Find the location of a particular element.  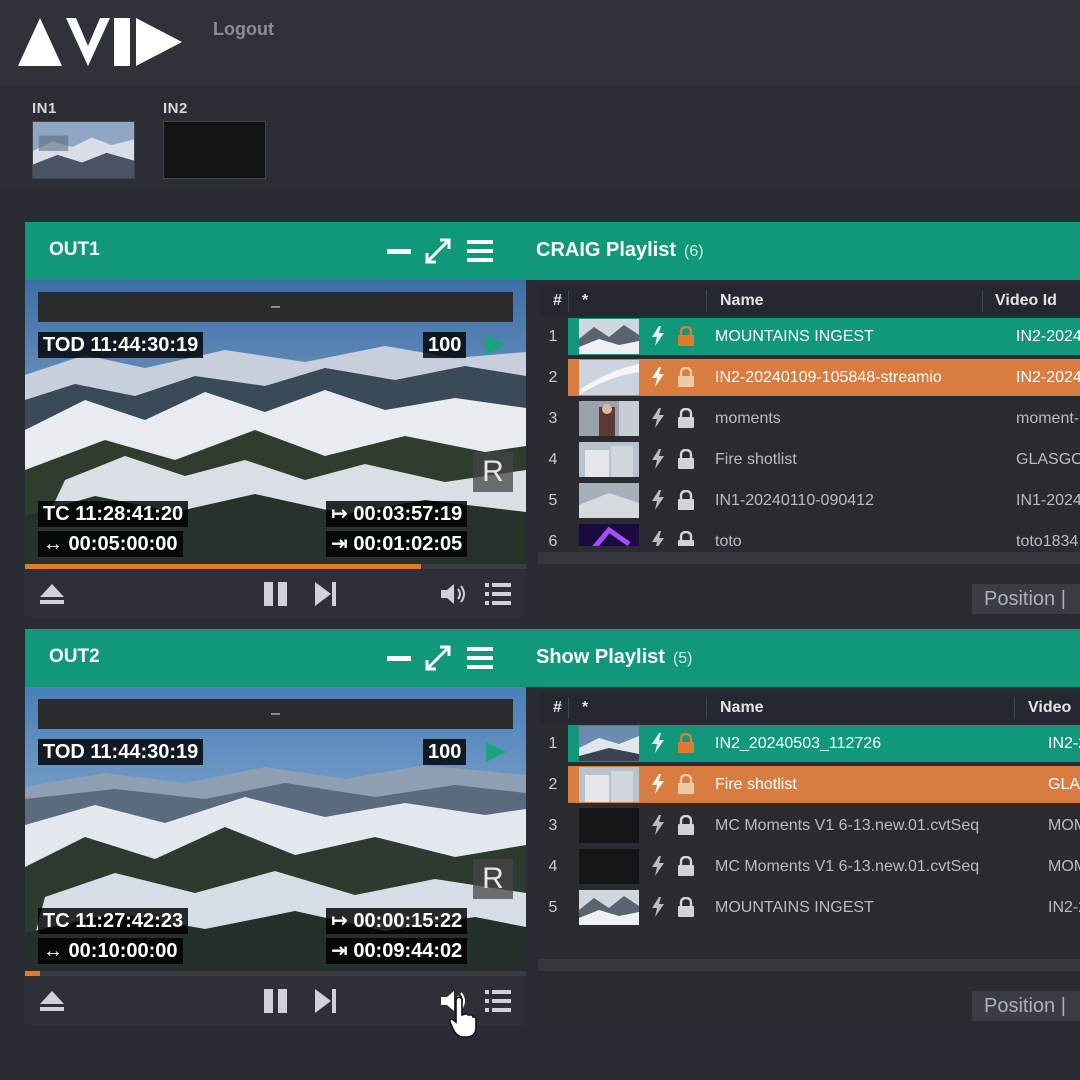

input-thumbnail is located at coordinates (214, 150).